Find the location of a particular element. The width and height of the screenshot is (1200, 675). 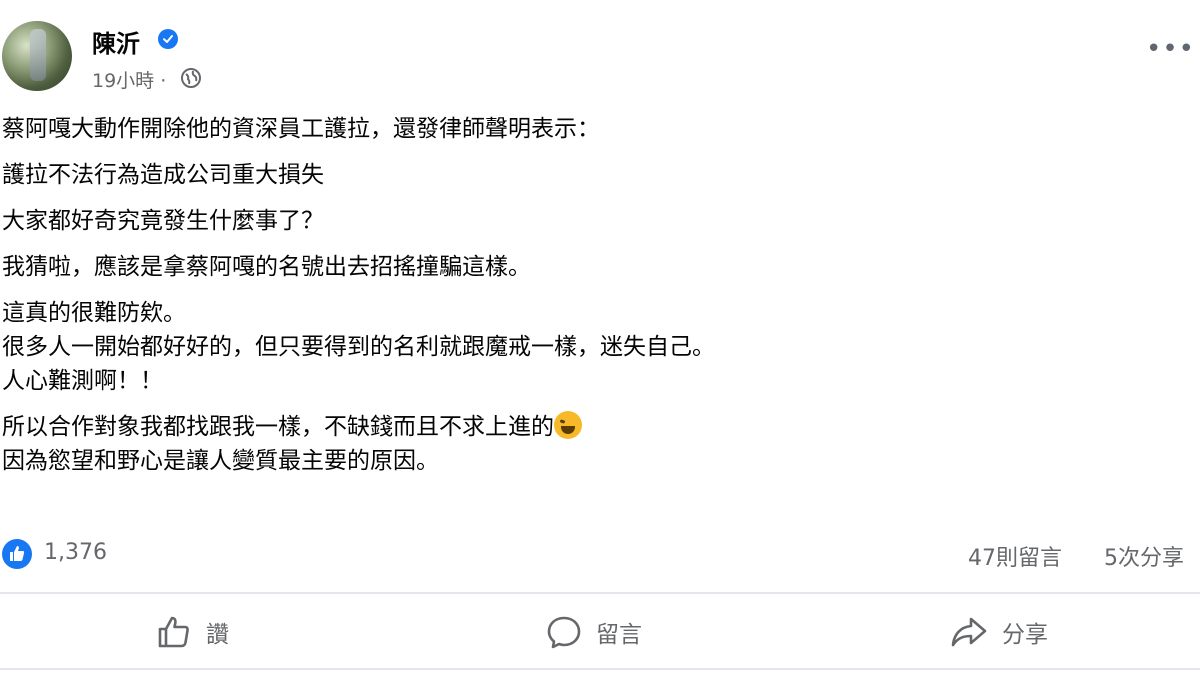

reaction-stats: 1,376 47則留言 5次分享 is located at coordinates (600, 556).